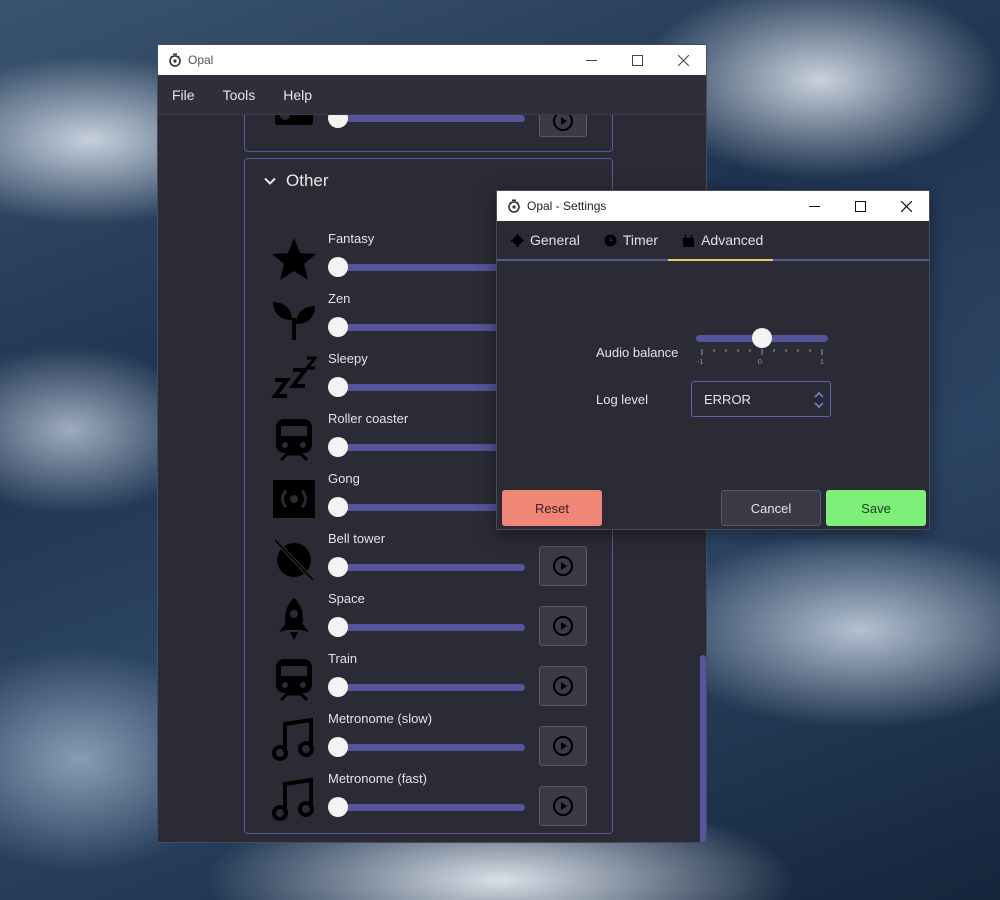  Describe the element at coordinates (436, 128) in the screenshot. I see `sound-row-partial` at that location.